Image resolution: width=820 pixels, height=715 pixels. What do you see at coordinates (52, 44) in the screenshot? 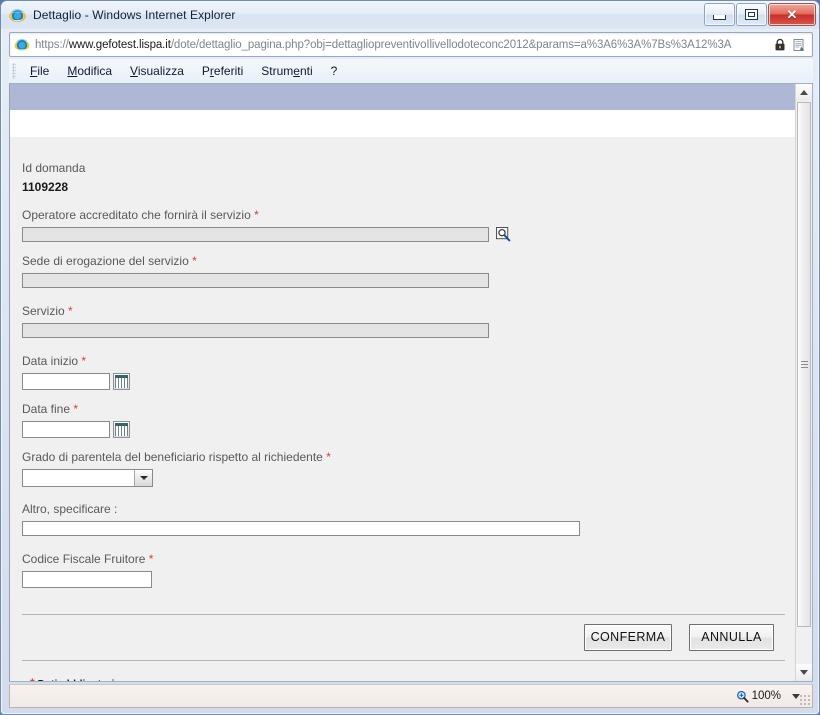
I see `url-scheme: https://` at bounding box center [52, 44].